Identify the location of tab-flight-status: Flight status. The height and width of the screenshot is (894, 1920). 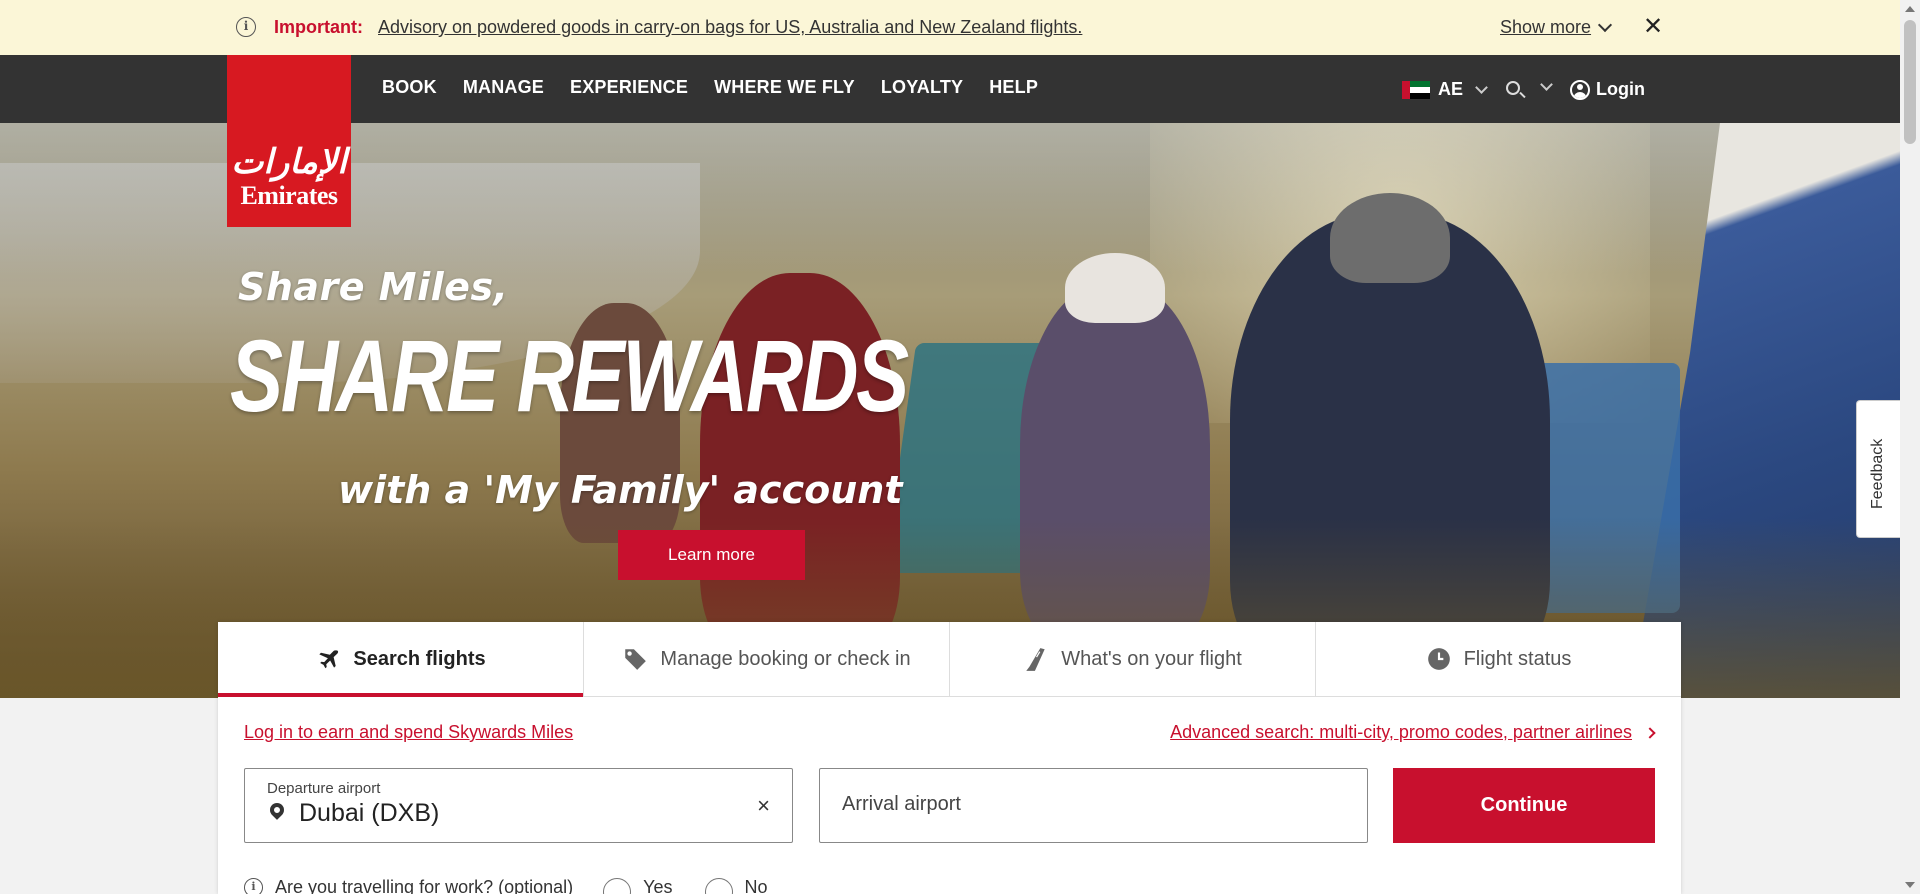
(1498, 659).